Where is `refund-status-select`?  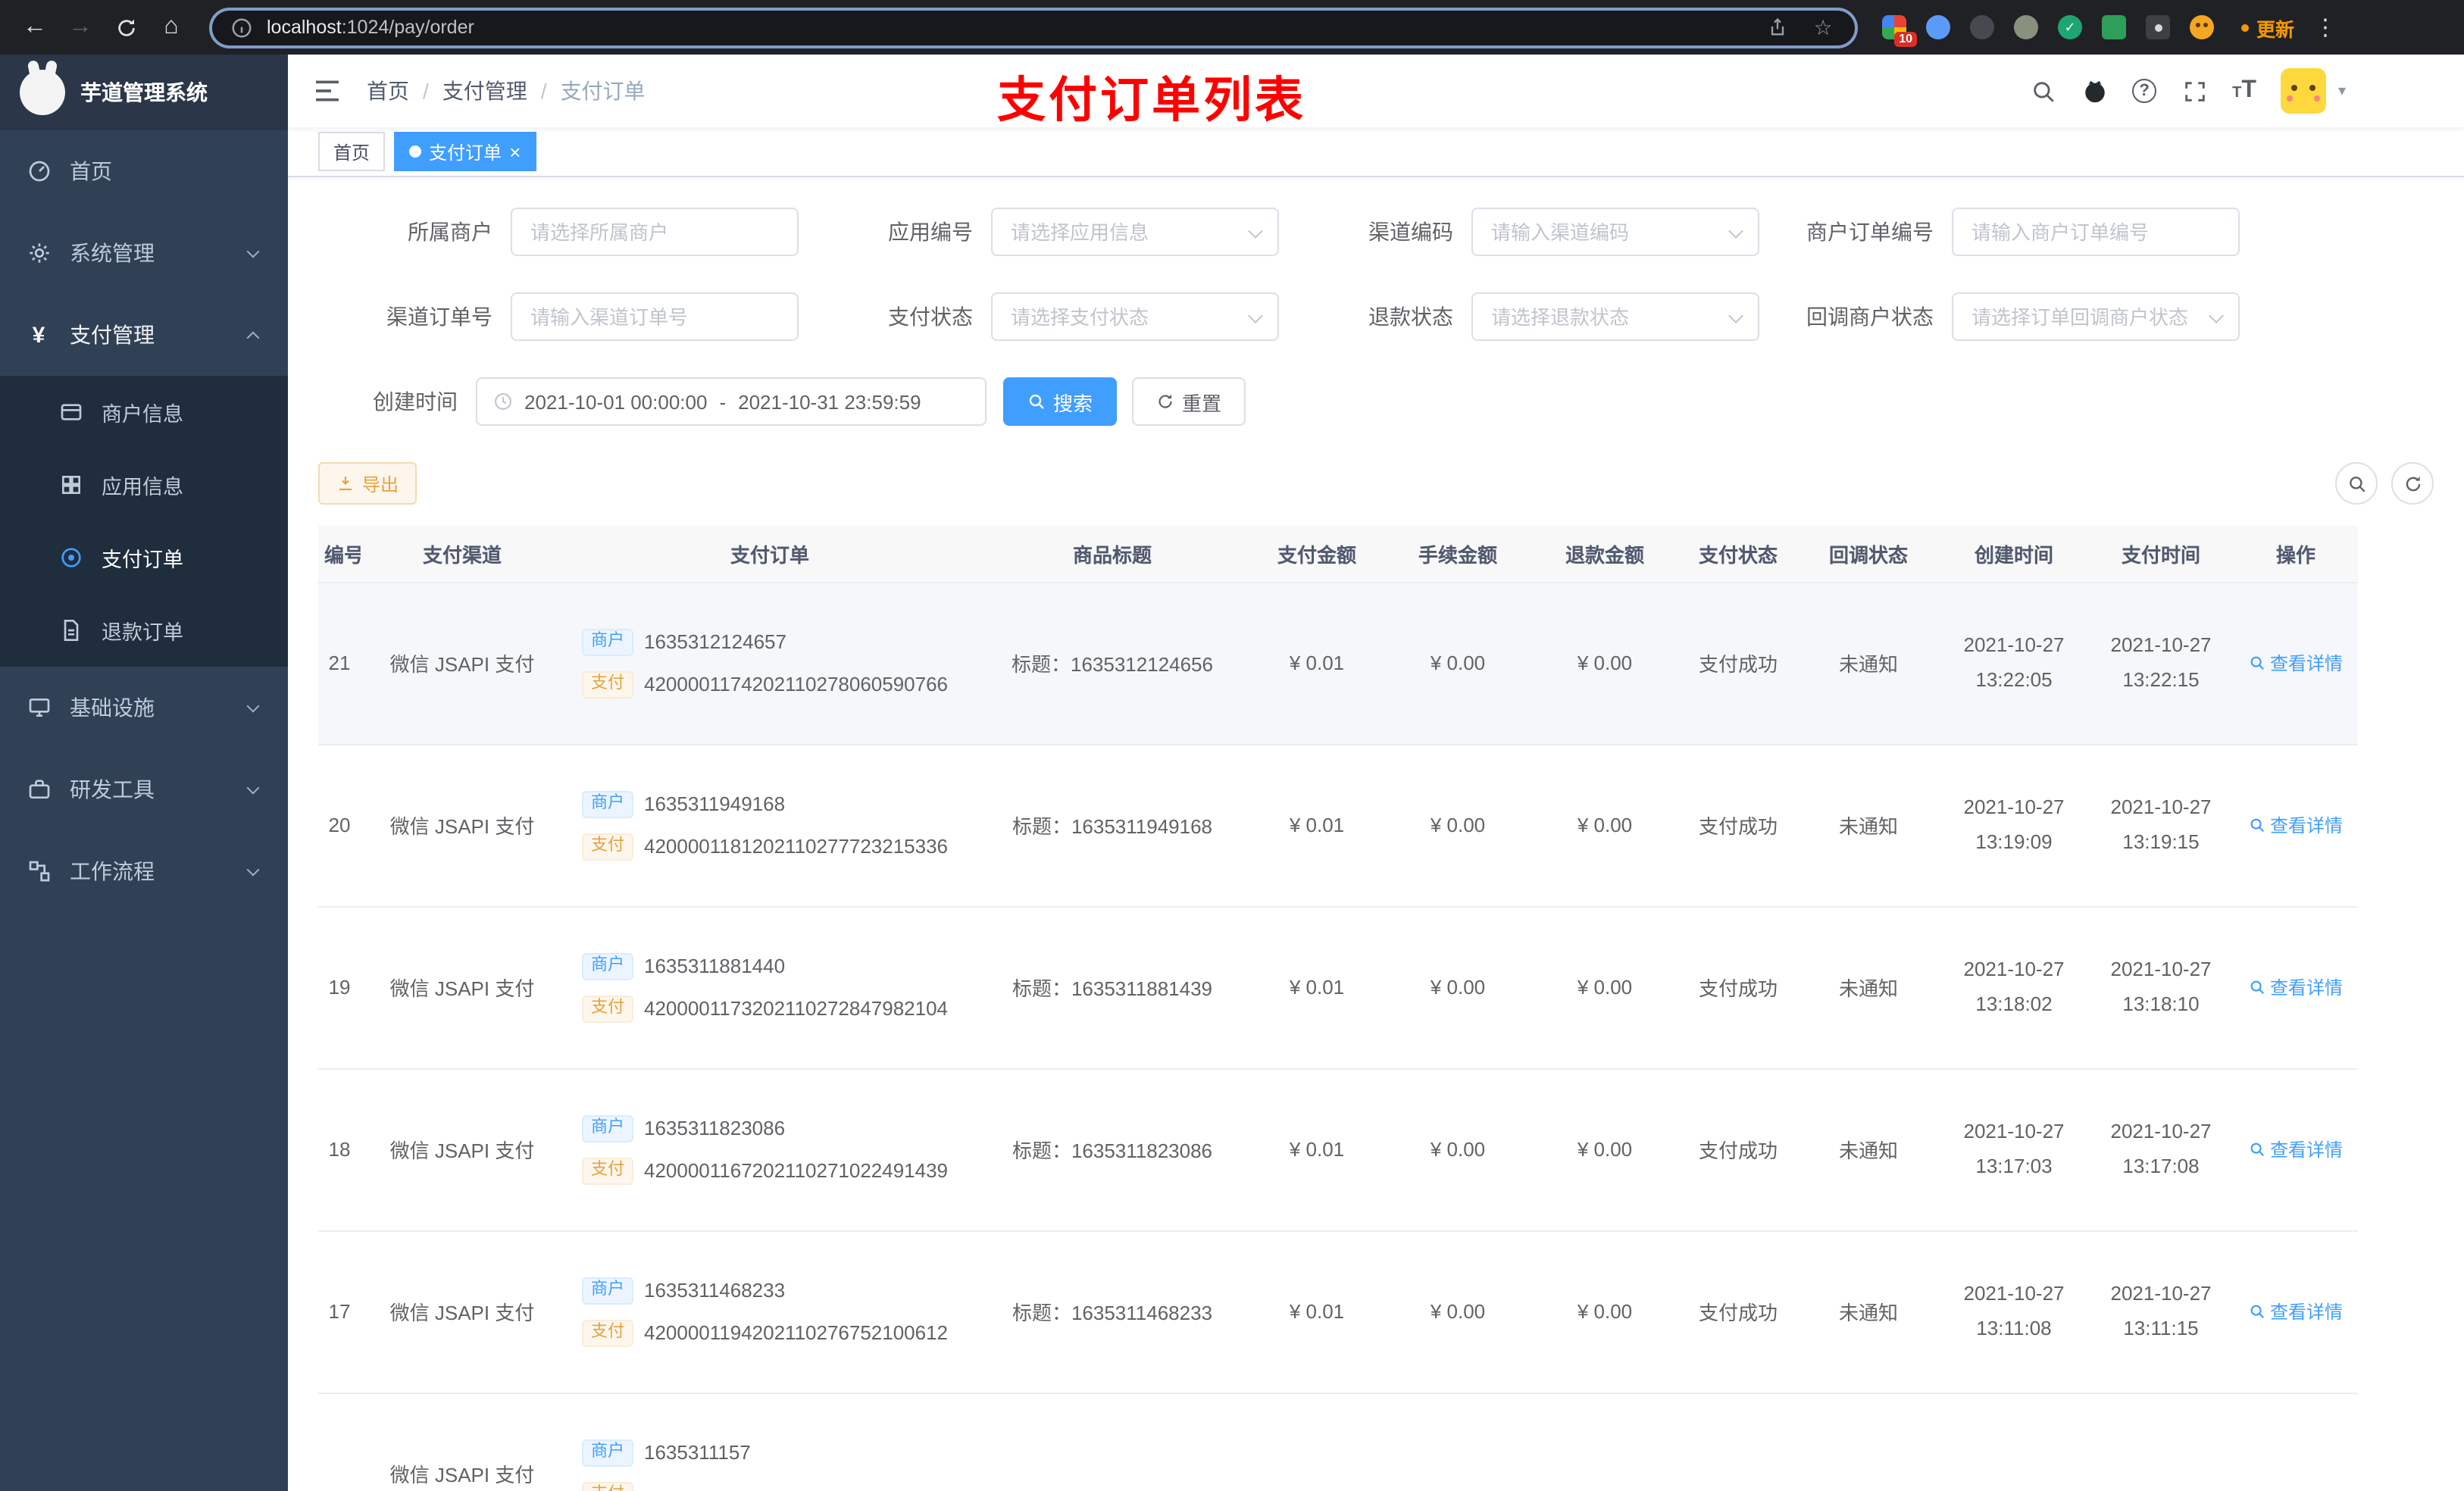 refund-status-select is located at coordinates (1615, 316).